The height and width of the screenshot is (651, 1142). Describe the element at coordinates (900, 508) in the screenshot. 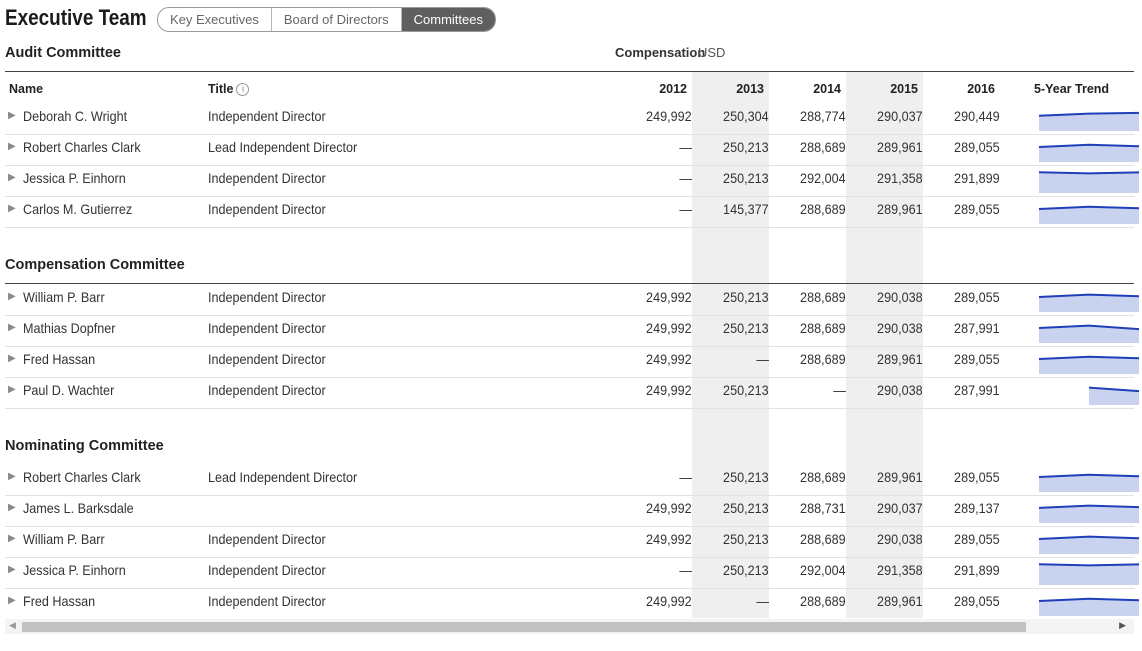

I see `compensation-value-2015: 290,037` at that location.